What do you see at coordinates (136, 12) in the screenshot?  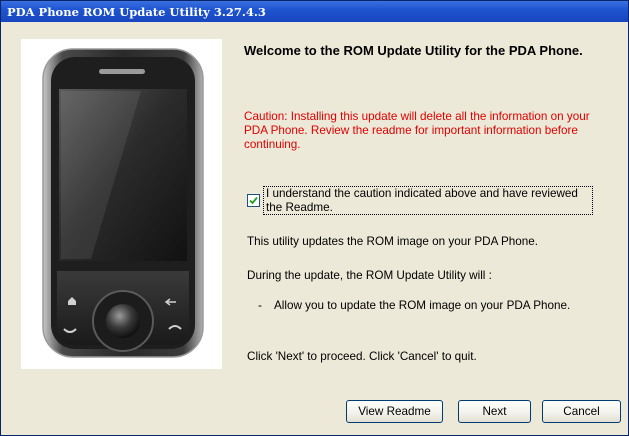 I see `window-title: PDA Phone ROM Update Utility 3.27.4.3` at bounding box center [136, 12].